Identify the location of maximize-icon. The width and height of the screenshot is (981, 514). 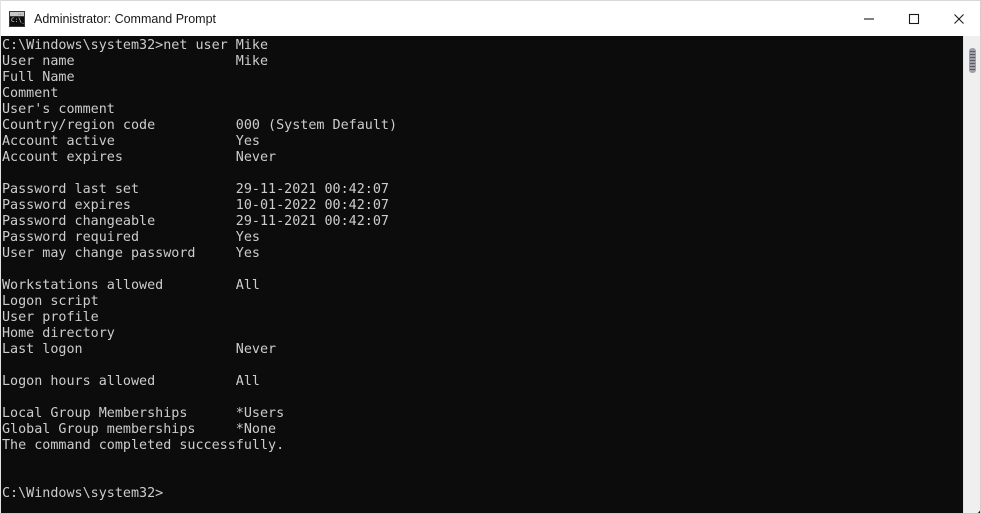
(913, 18).